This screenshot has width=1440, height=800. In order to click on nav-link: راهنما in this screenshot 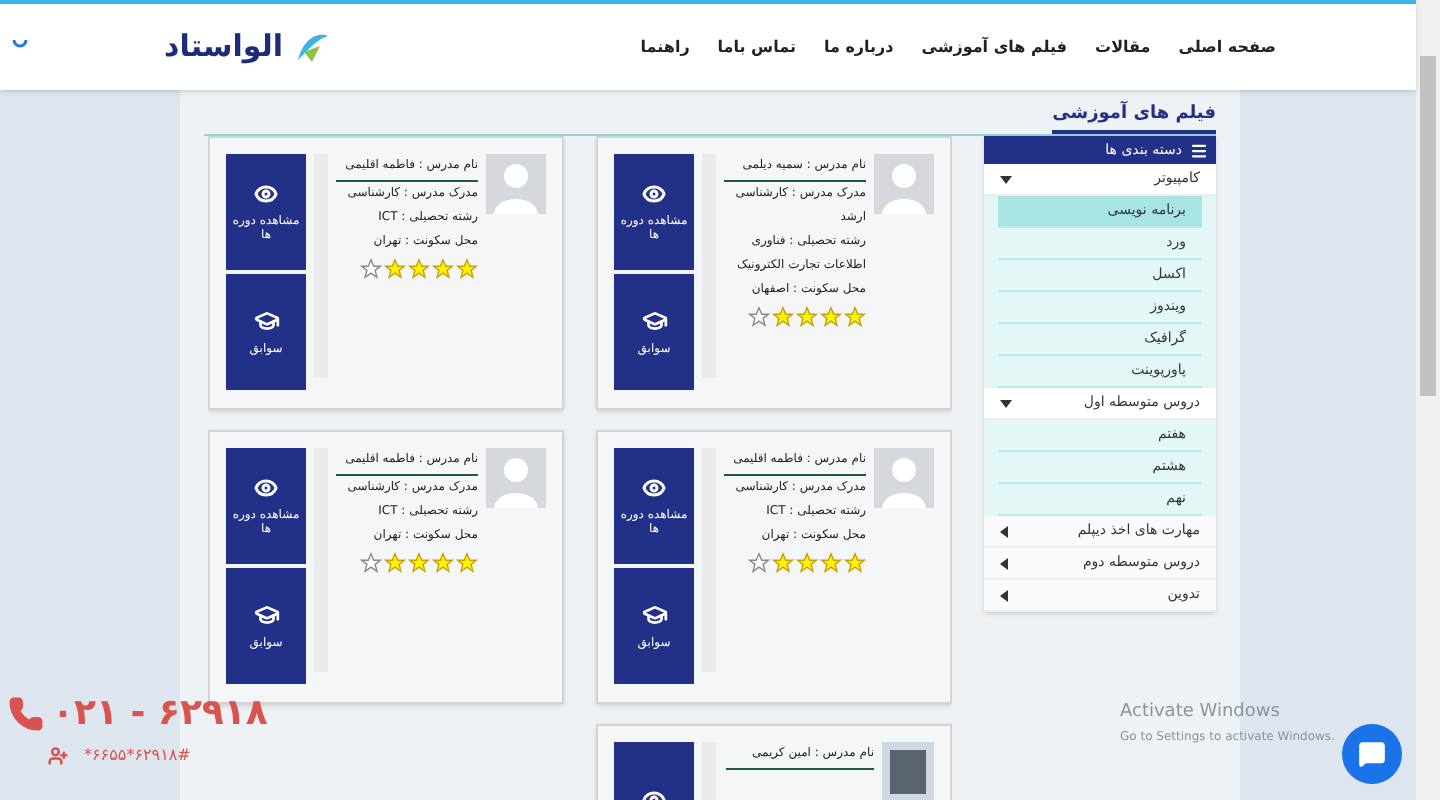, I will do `click(665, 47)`.